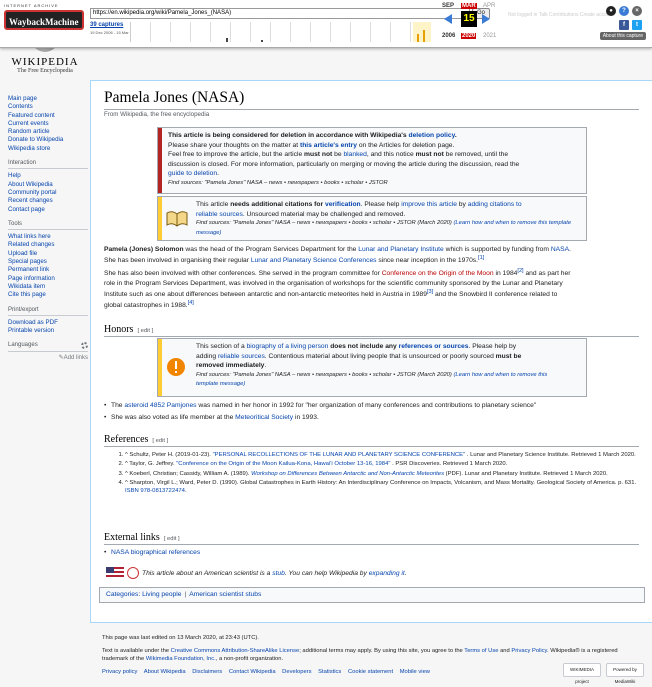 This screenshot has width=652, height=687. I want to click on blp-link: biography of a living person, so click(288, 346).